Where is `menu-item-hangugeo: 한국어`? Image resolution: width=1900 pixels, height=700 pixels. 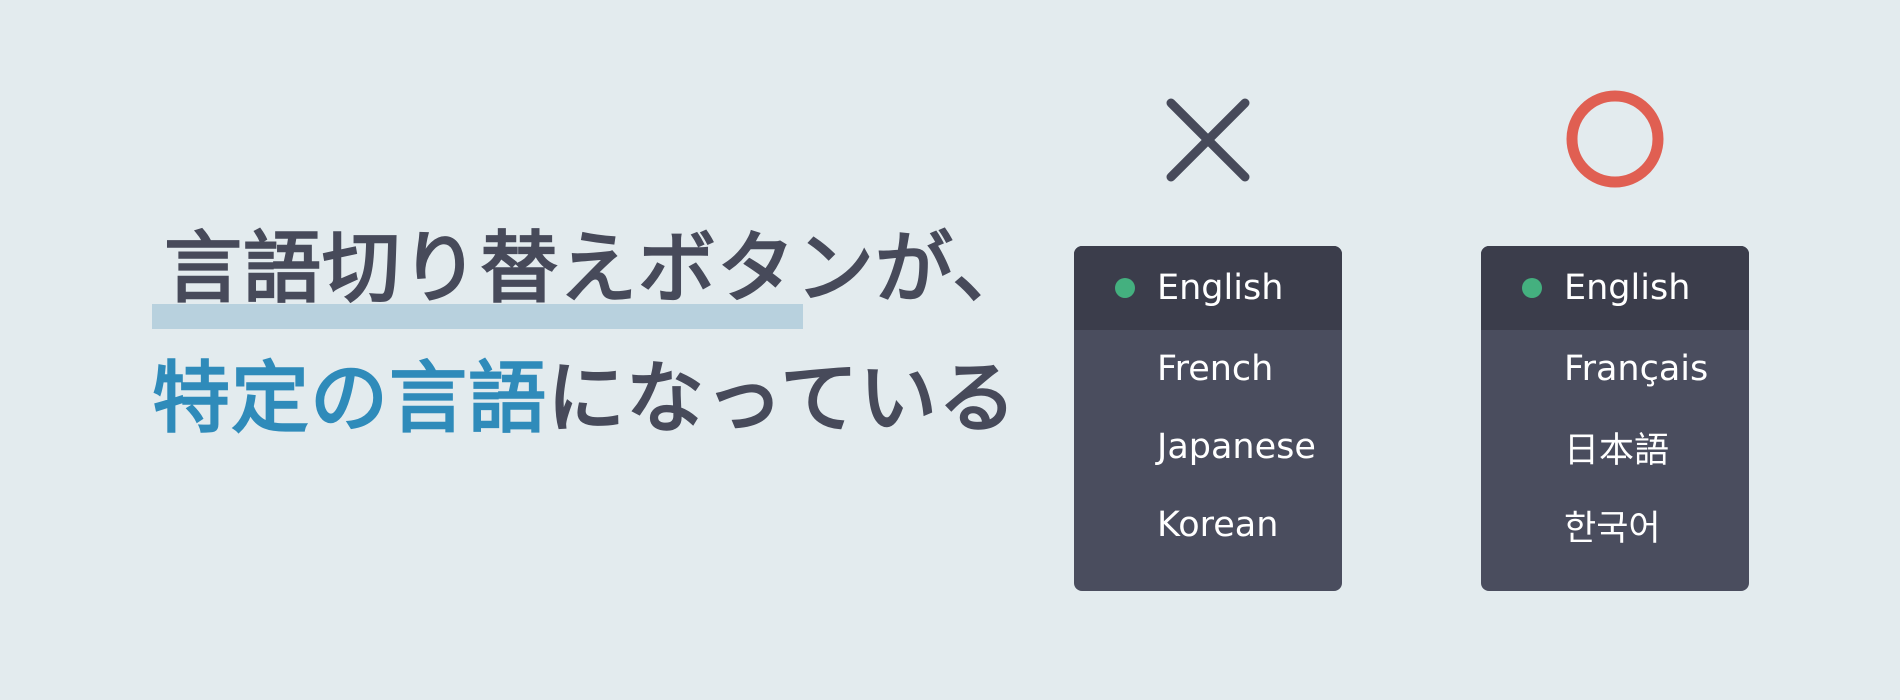
menu-item-hangugeo: 한국어 is located at coordinates (1615, 525).